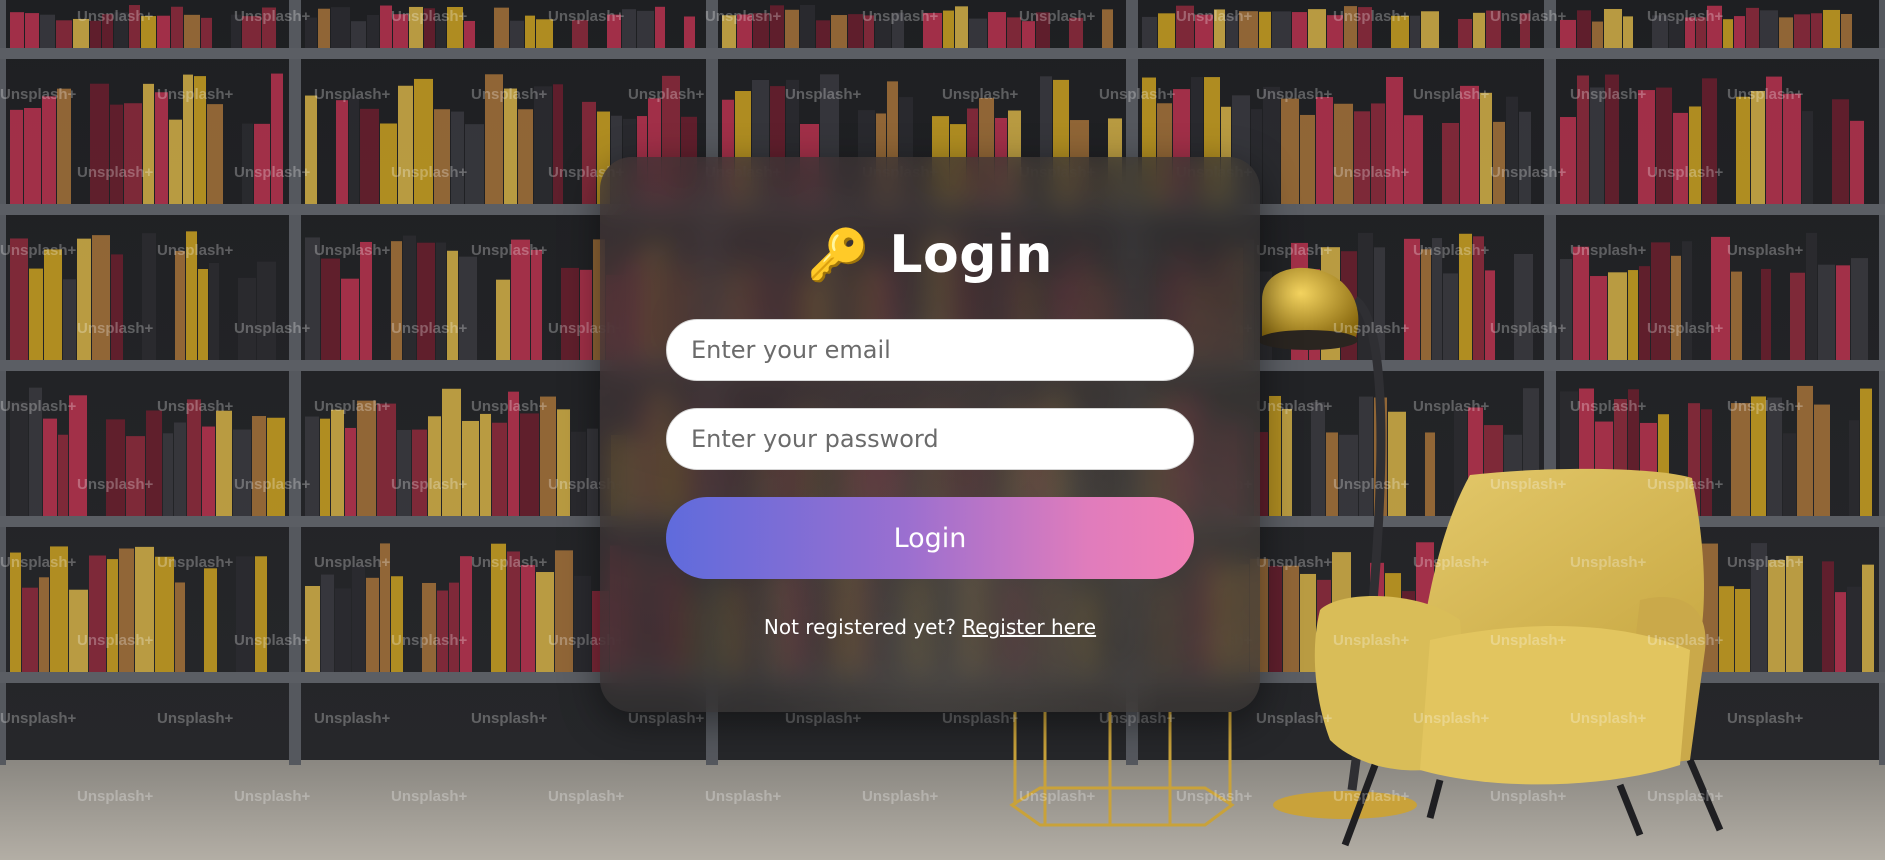  Describe the element at coordinates (930, 538) in the screenshot. I see `login-button: Login` at that location.